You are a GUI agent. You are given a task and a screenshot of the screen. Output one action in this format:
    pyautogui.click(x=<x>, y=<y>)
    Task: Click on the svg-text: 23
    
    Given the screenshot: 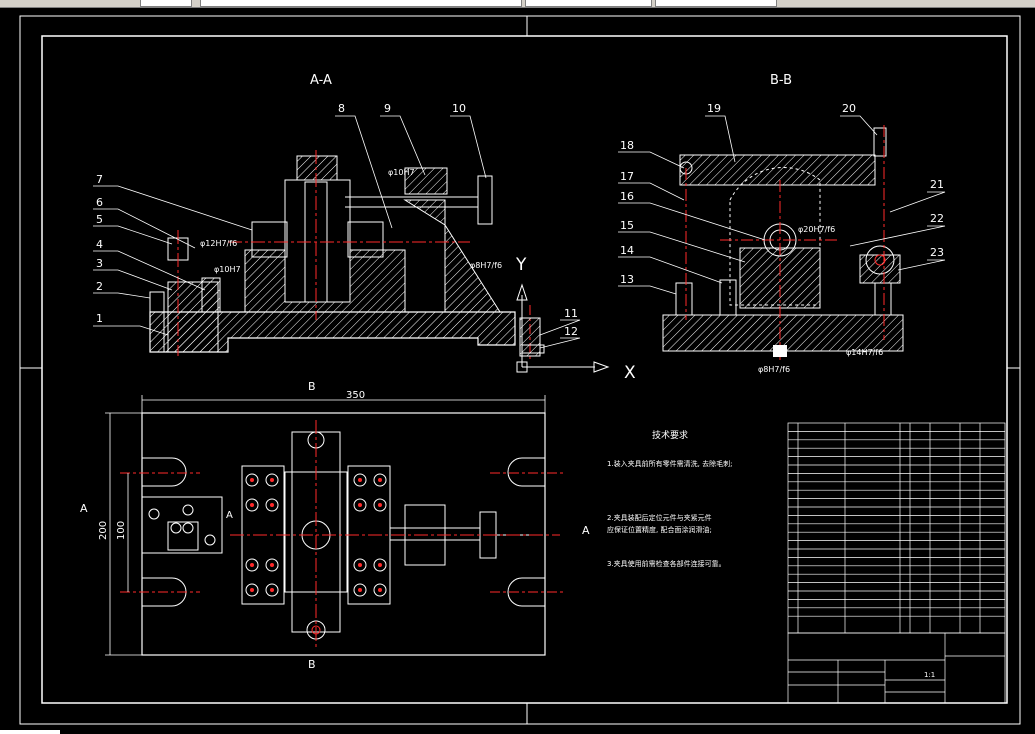 What is the action you would take?
    pyautogui.click(x=937, y=252)
    